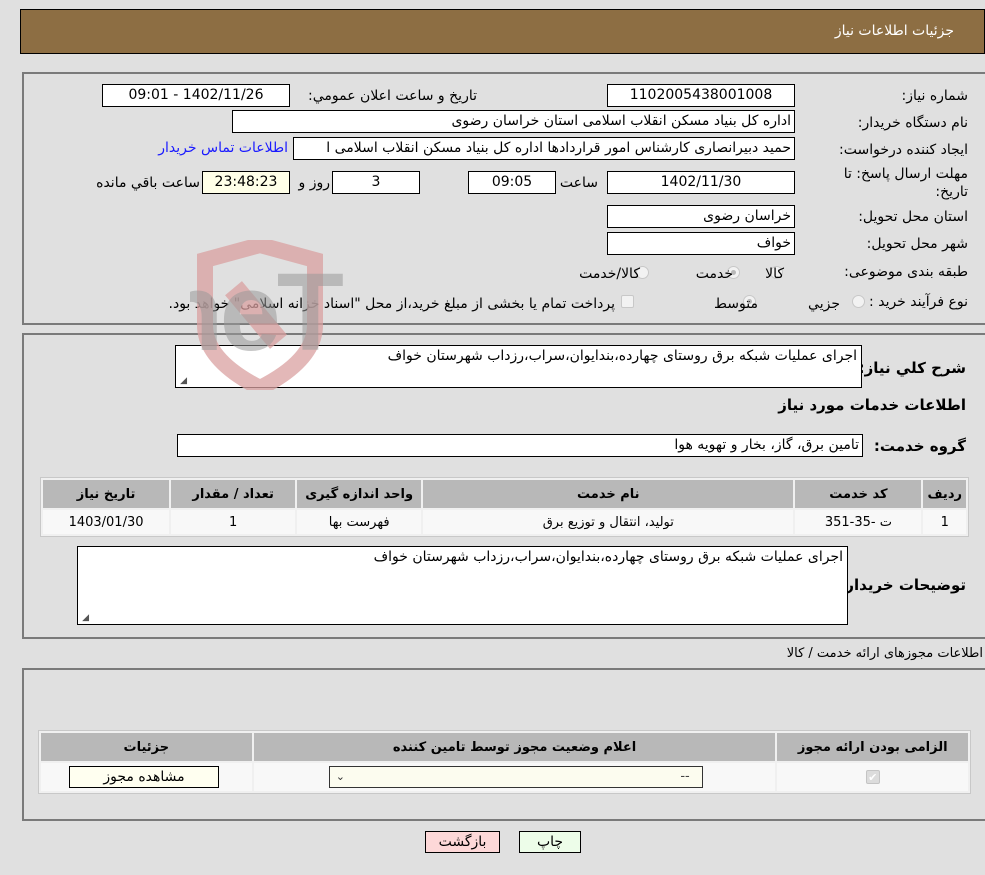 This screenshot has height=875, width=985. What do you see at coordinates (917, 244) in the screenshot?
I see `city-label: شهر محل تحویل:` at bounding box center [917, 244].